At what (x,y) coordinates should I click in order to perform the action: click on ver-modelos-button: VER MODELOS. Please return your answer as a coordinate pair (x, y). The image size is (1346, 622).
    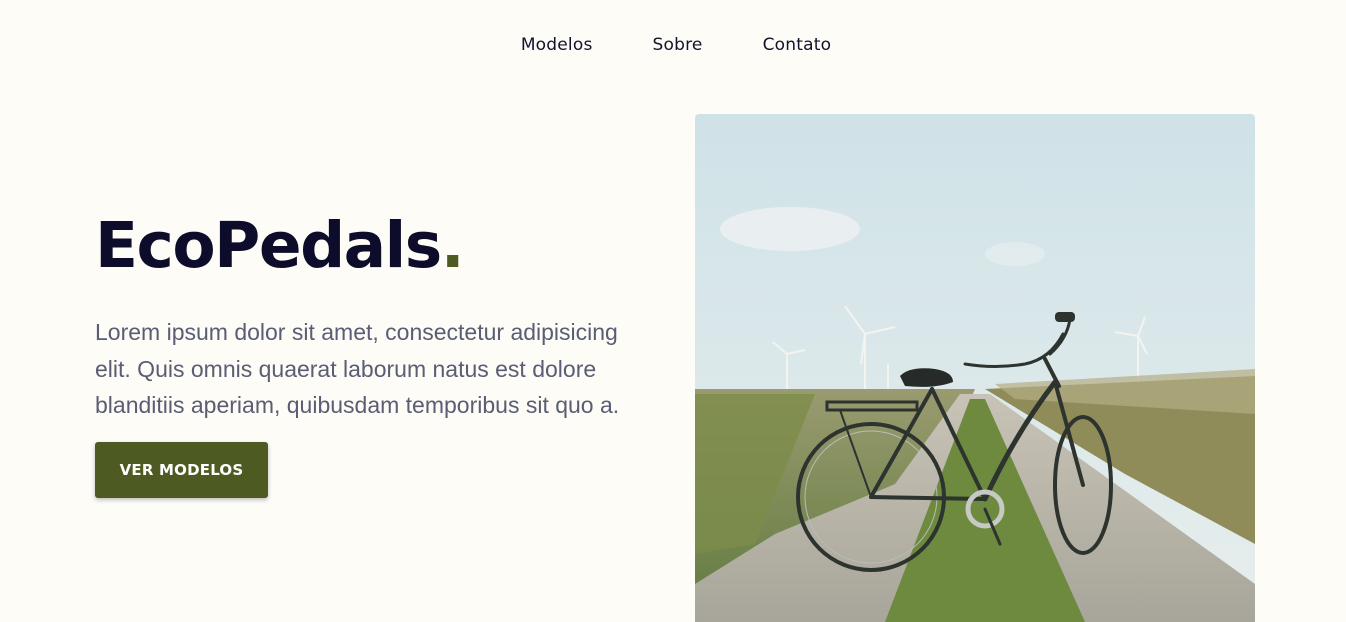
    Looking at the image, I should click on (181, 470).